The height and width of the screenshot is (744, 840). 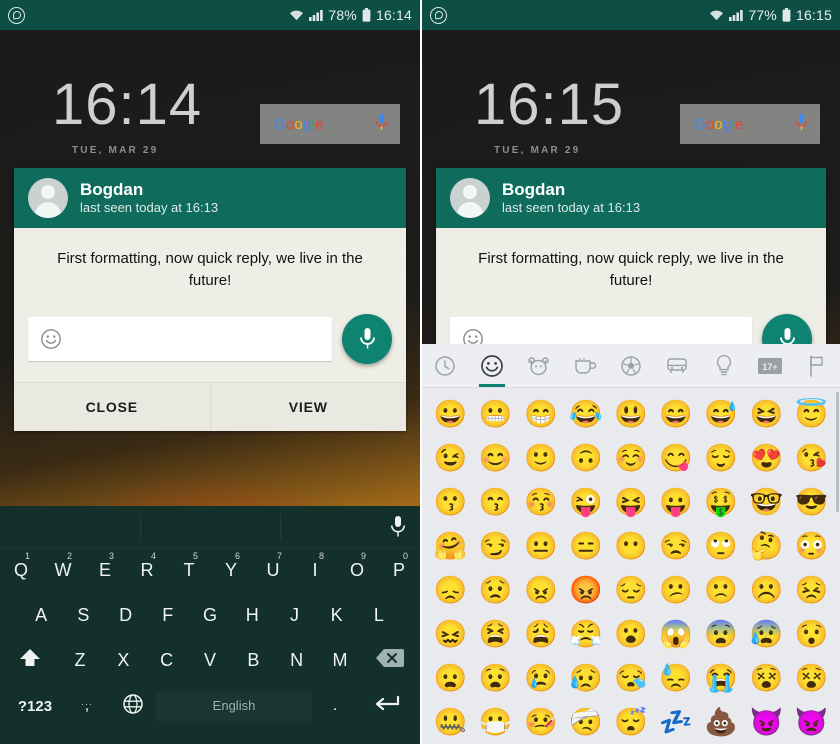 I want to click on emoji-cell: 😐, so click(x=540, y=546).